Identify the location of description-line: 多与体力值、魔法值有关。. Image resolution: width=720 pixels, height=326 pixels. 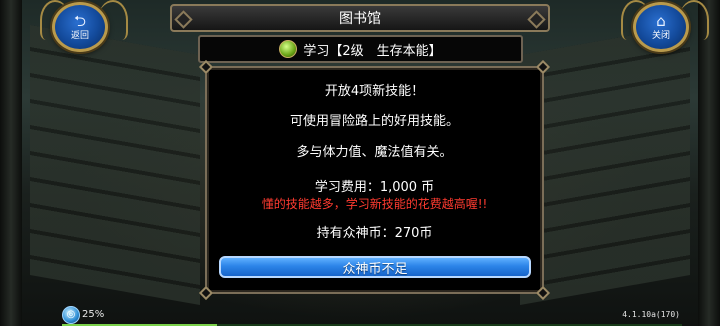
(374, 152).